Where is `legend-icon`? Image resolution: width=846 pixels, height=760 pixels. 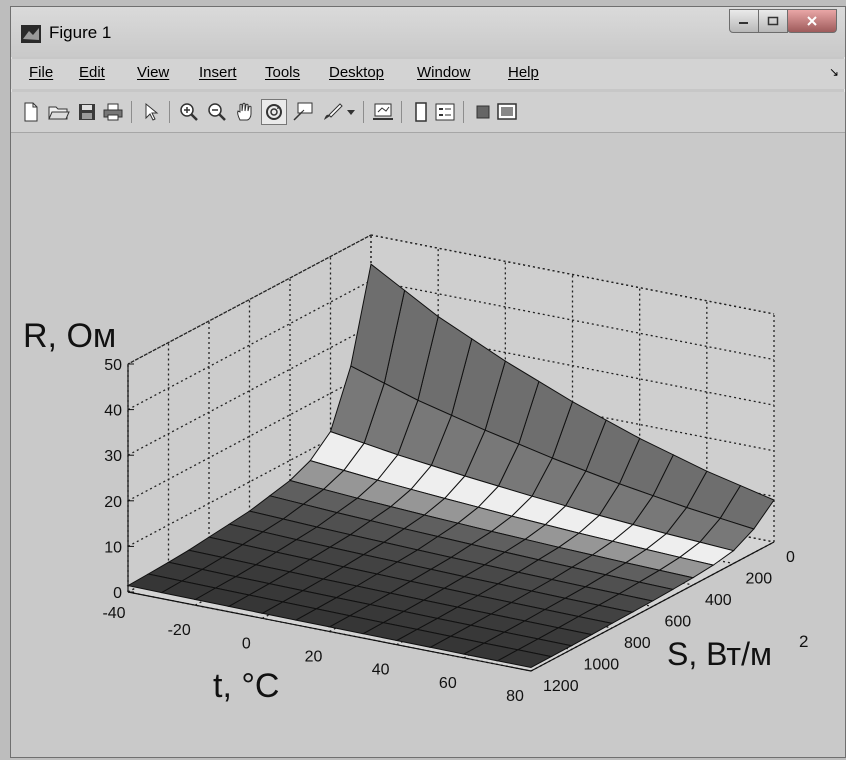
legend-icon is located at coordinates (445, 112).